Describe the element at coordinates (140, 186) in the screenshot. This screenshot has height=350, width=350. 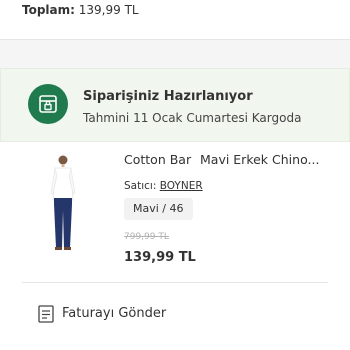
I see `seller-label: Satıcı:` at that location.